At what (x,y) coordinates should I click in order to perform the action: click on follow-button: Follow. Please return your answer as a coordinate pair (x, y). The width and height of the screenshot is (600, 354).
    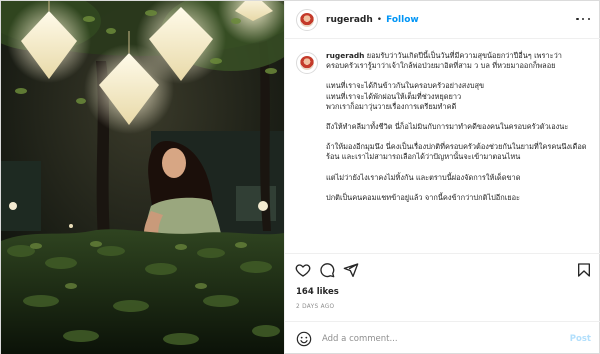
    Looking at the image, I should click on (402, 20).